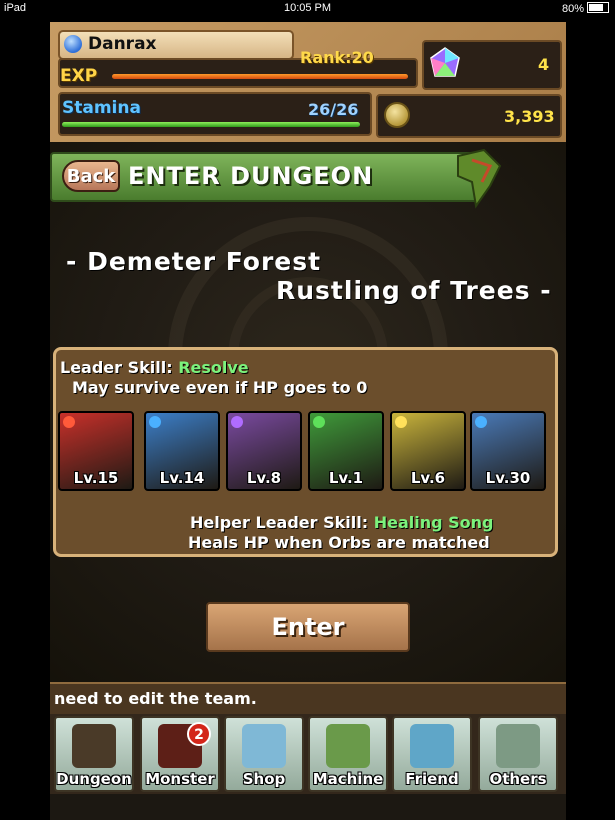  I want to click on leader-skill-line: Leader Skill: Resolve, so click(154, 367).